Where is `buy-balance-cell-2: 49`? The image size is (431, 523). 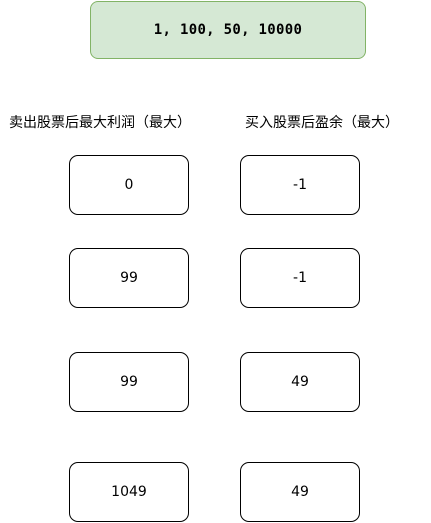
buy-balance-cell-2: 49 is located at coordinates (300, 382).